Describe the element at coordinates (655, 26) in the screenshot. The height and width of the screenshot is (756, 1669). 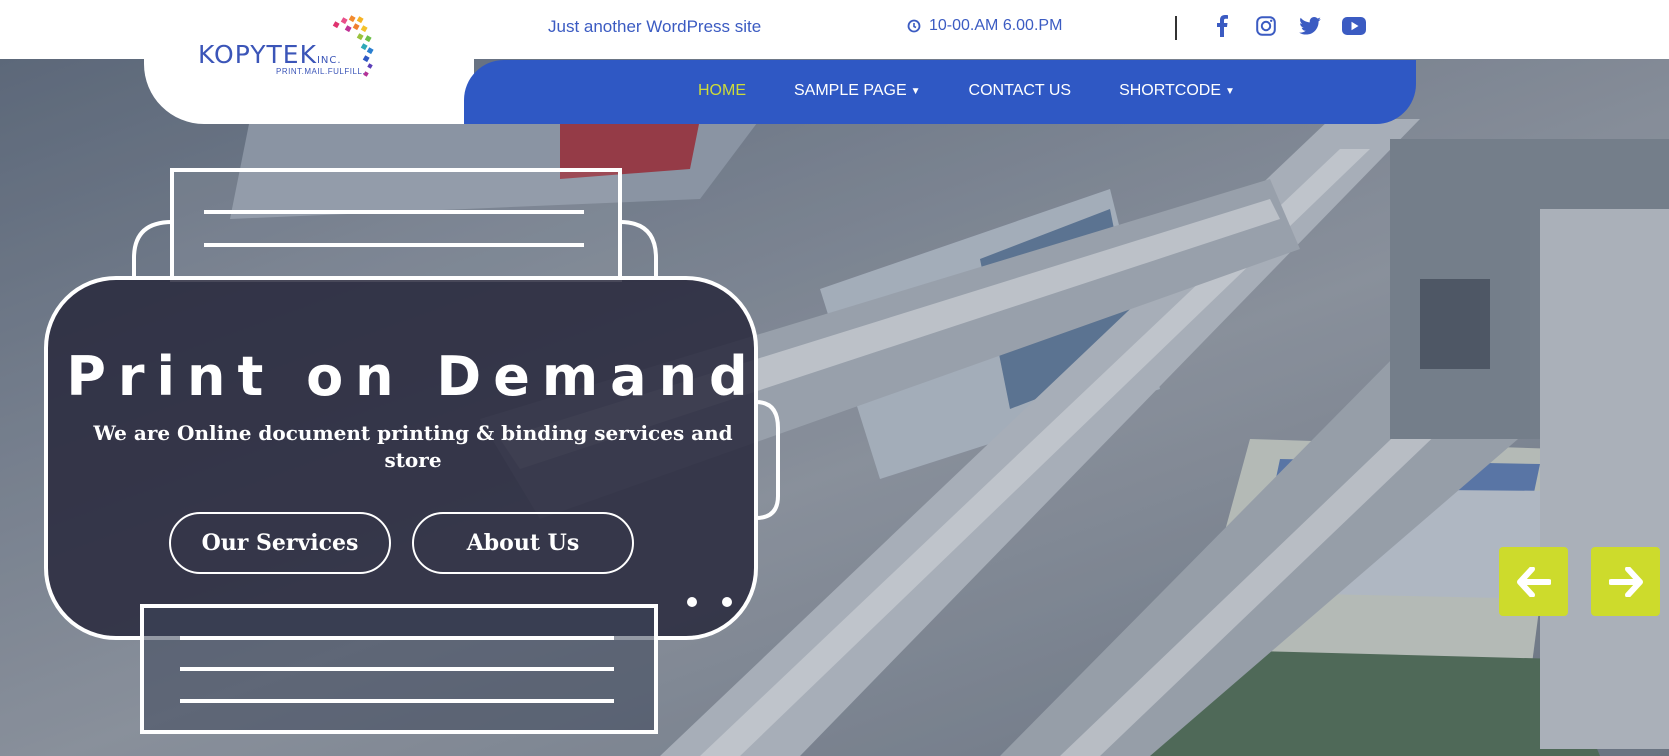
I see `site-tagline: Just another WordPress site` at that location.